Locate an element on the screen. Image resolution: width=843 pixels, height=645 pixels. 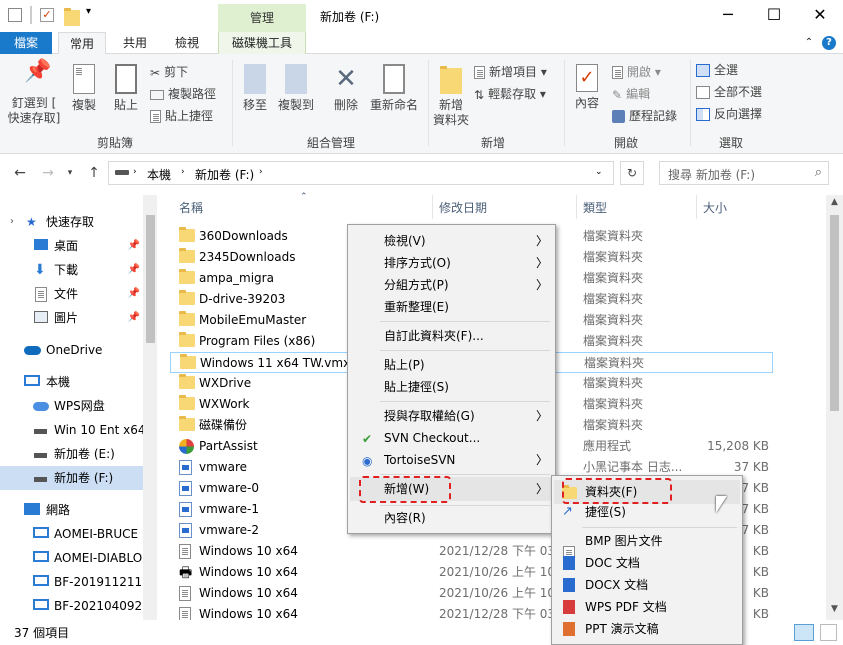
up-button: ↑ is located at coordinates (94, 173).